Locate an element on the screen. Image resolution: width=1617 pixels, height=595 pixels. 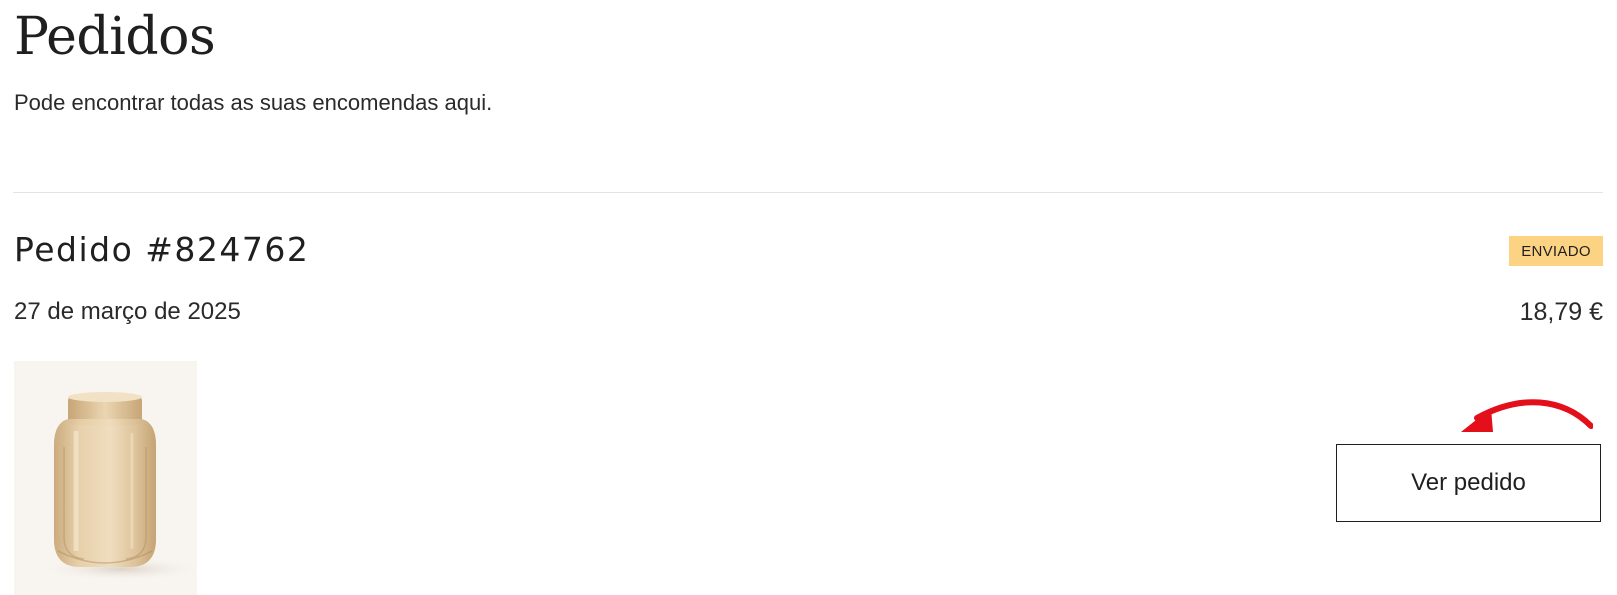
order-total: 18,79 € is located at coordinates (1561, 312).